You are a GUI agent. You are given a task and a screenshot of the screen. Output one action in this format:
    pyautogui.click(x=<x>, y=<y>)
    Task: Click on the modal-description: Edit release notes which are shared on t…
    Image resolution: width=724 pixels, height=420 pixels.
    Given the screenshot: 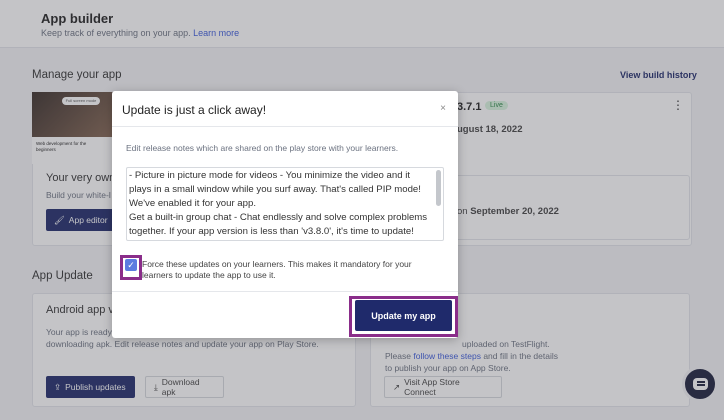 What is the action you would take?
    pyautogui.click(x=262, y=148)
    